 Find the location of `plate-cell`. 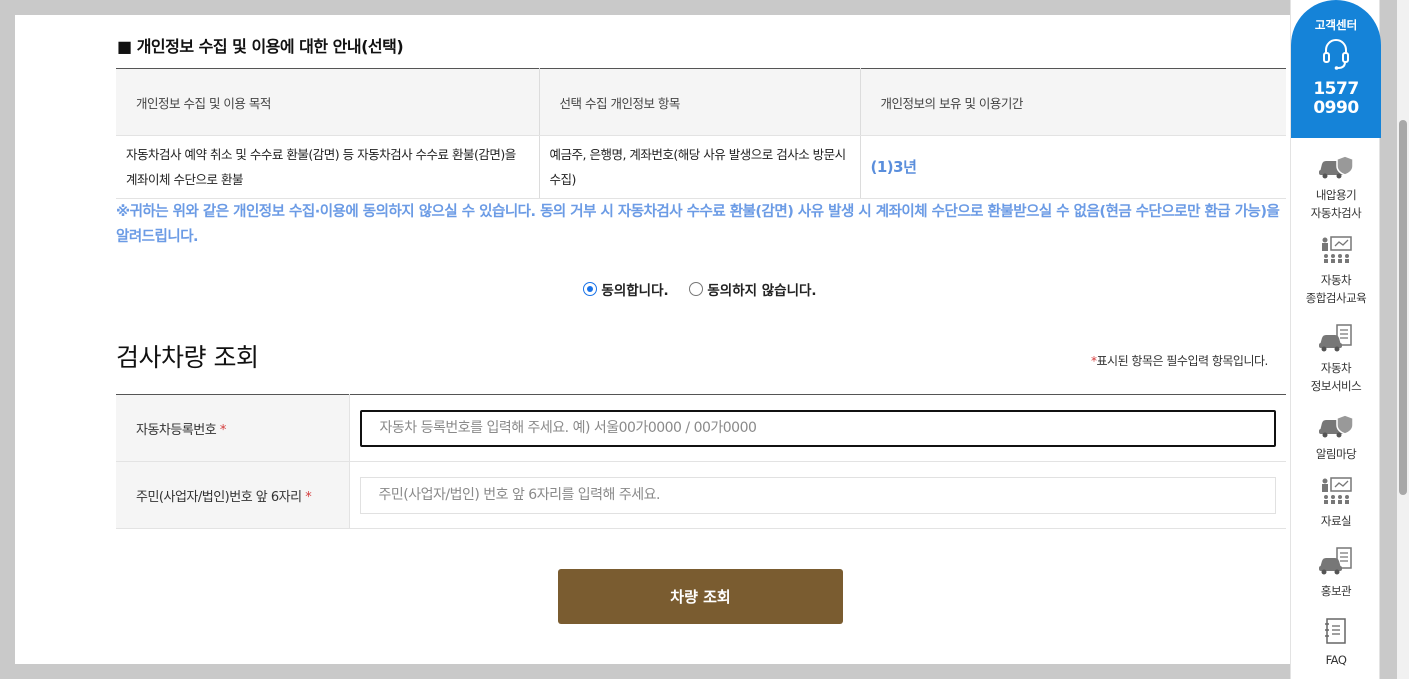

plate-cell is located at coordinates (817, 428).